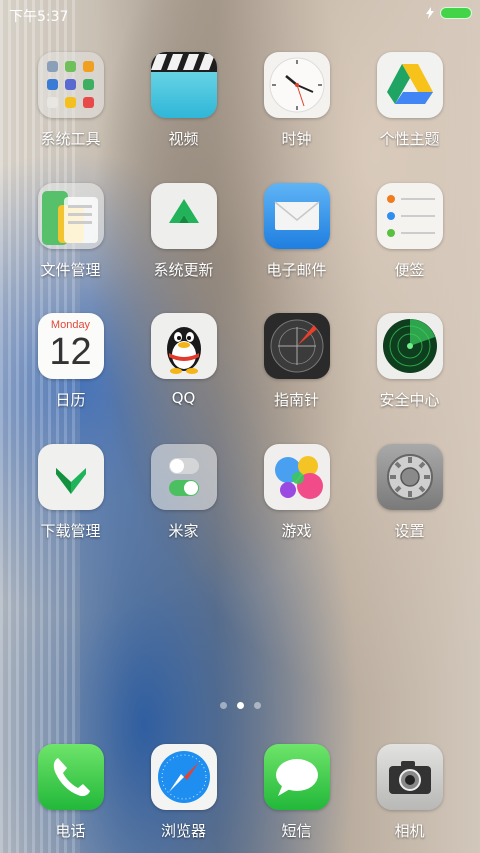 The height and width of the screenshot is (853, 480). I want to click on app-security-center: 安全中心, so click(409, 361).